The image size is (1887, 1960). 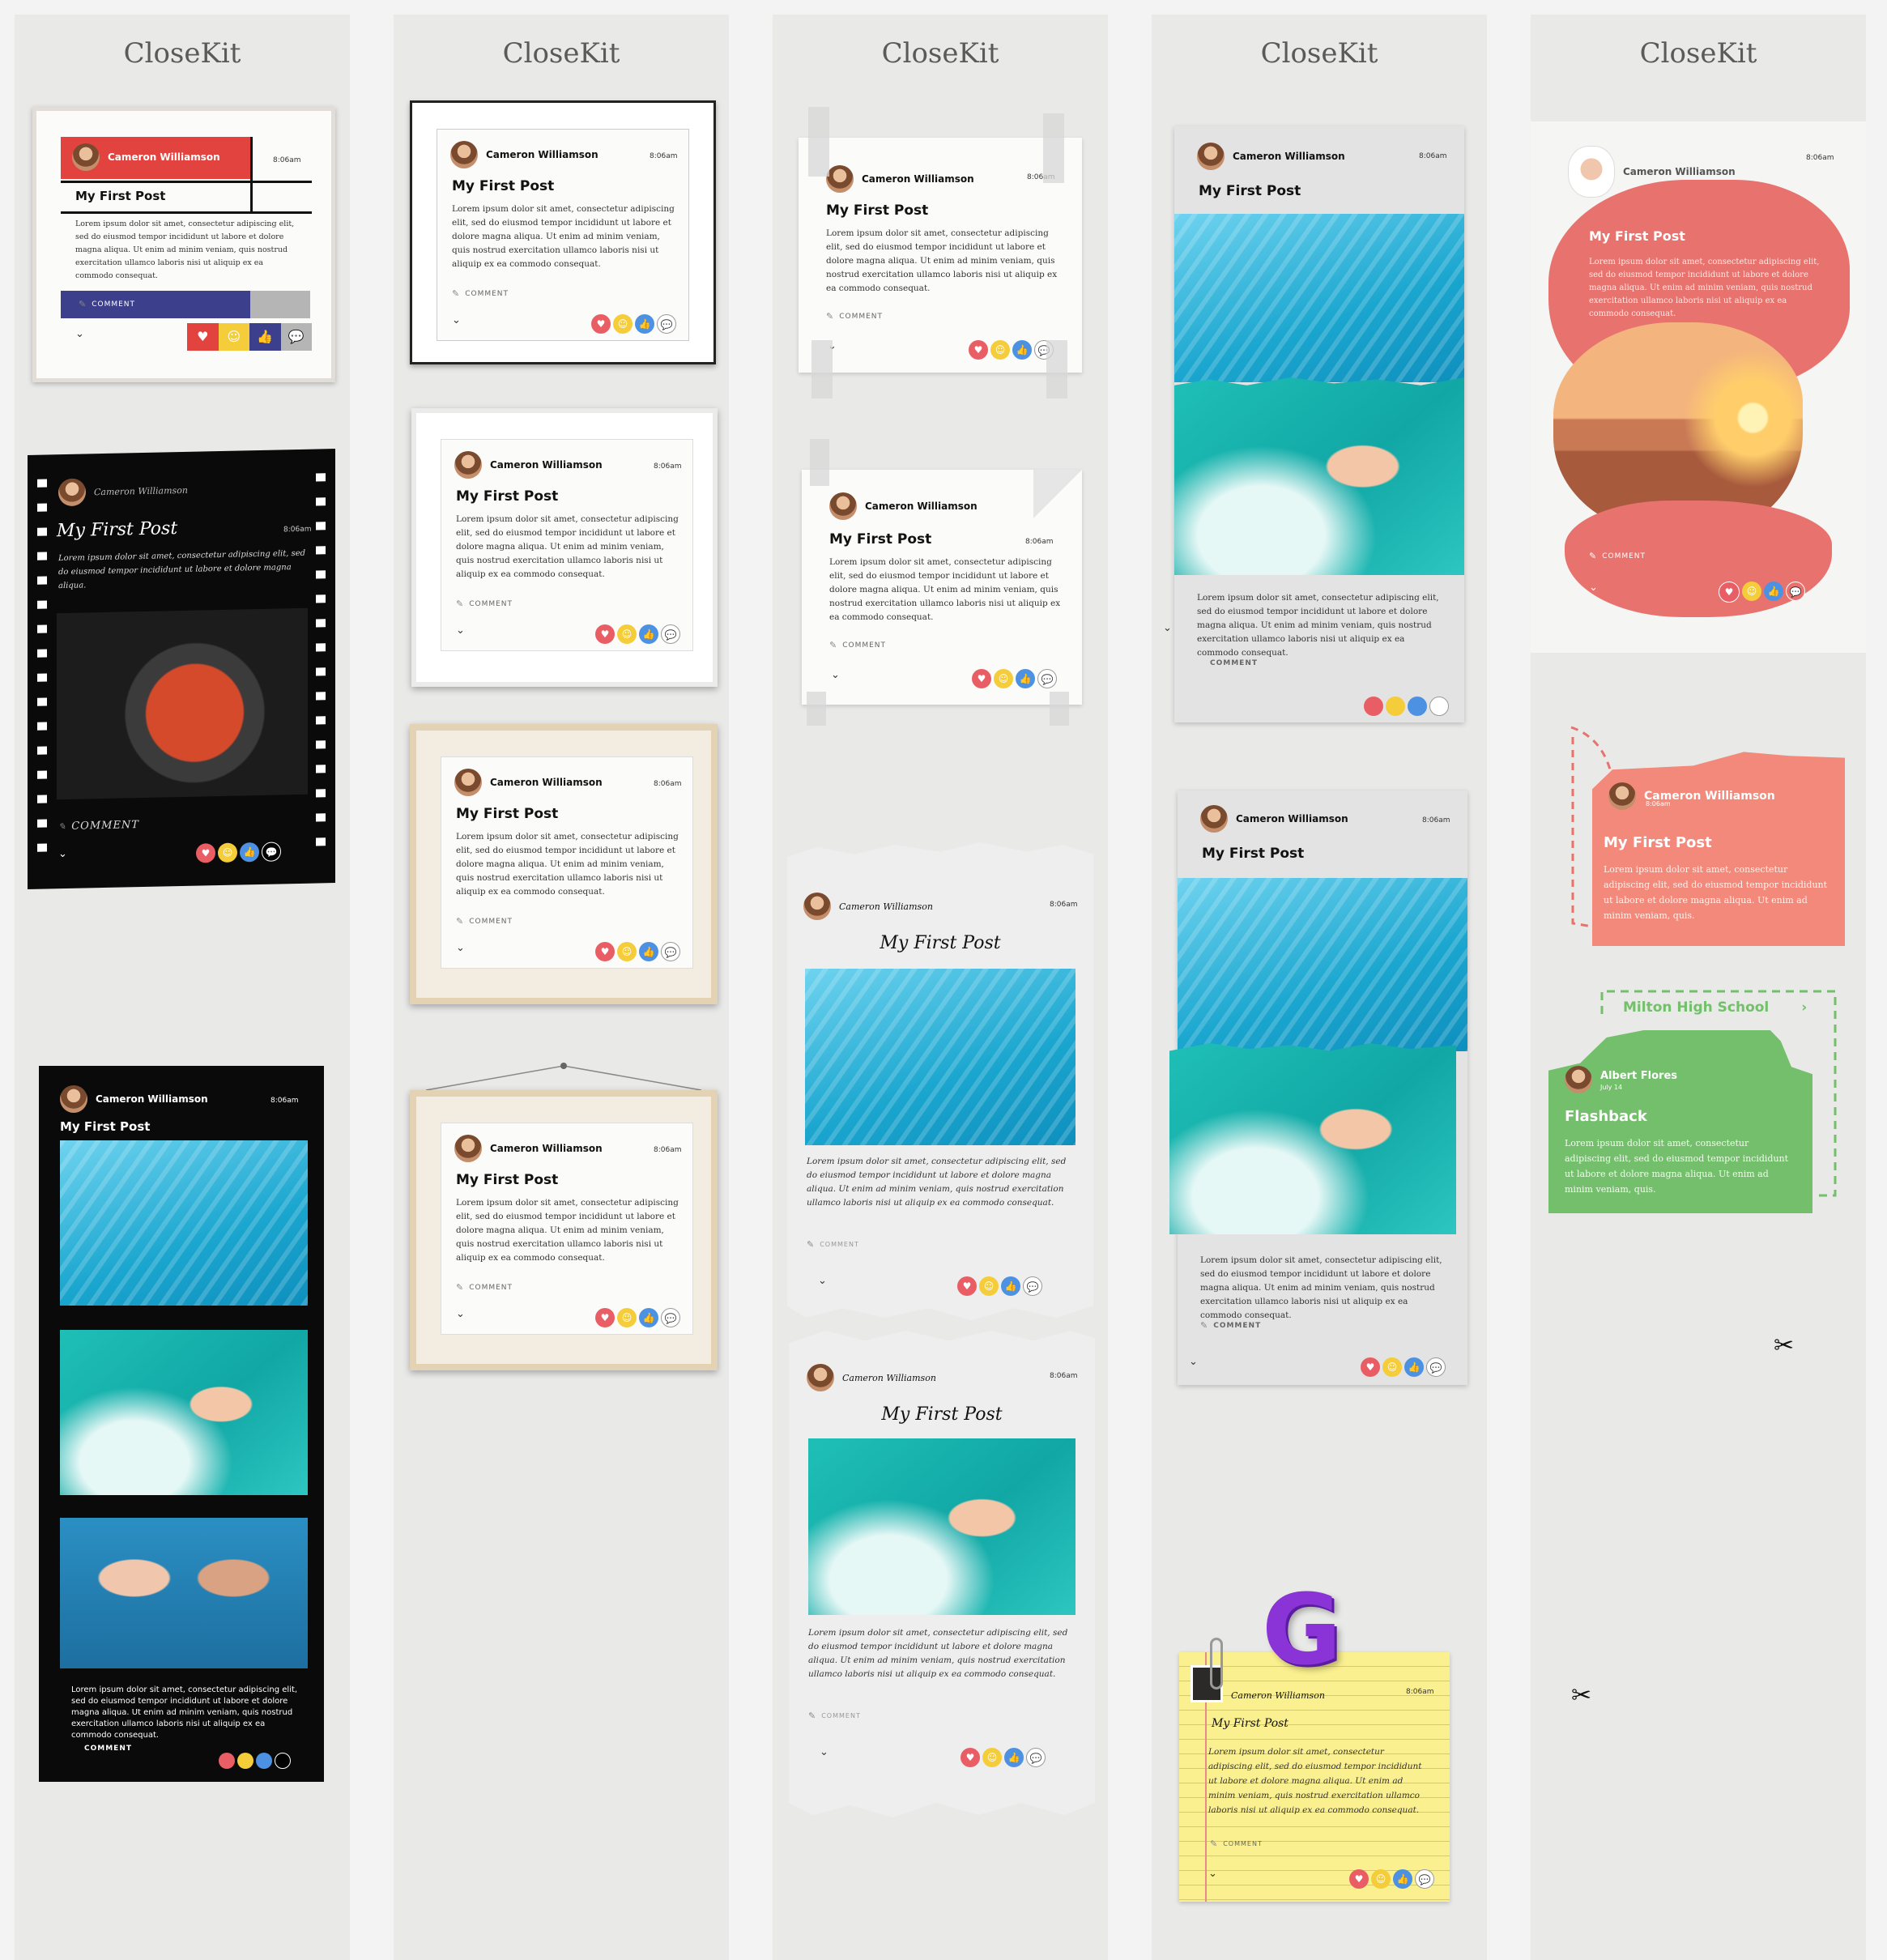 I want to click on school-tab: Milton High School ›, so click(x=1715, y=1007).